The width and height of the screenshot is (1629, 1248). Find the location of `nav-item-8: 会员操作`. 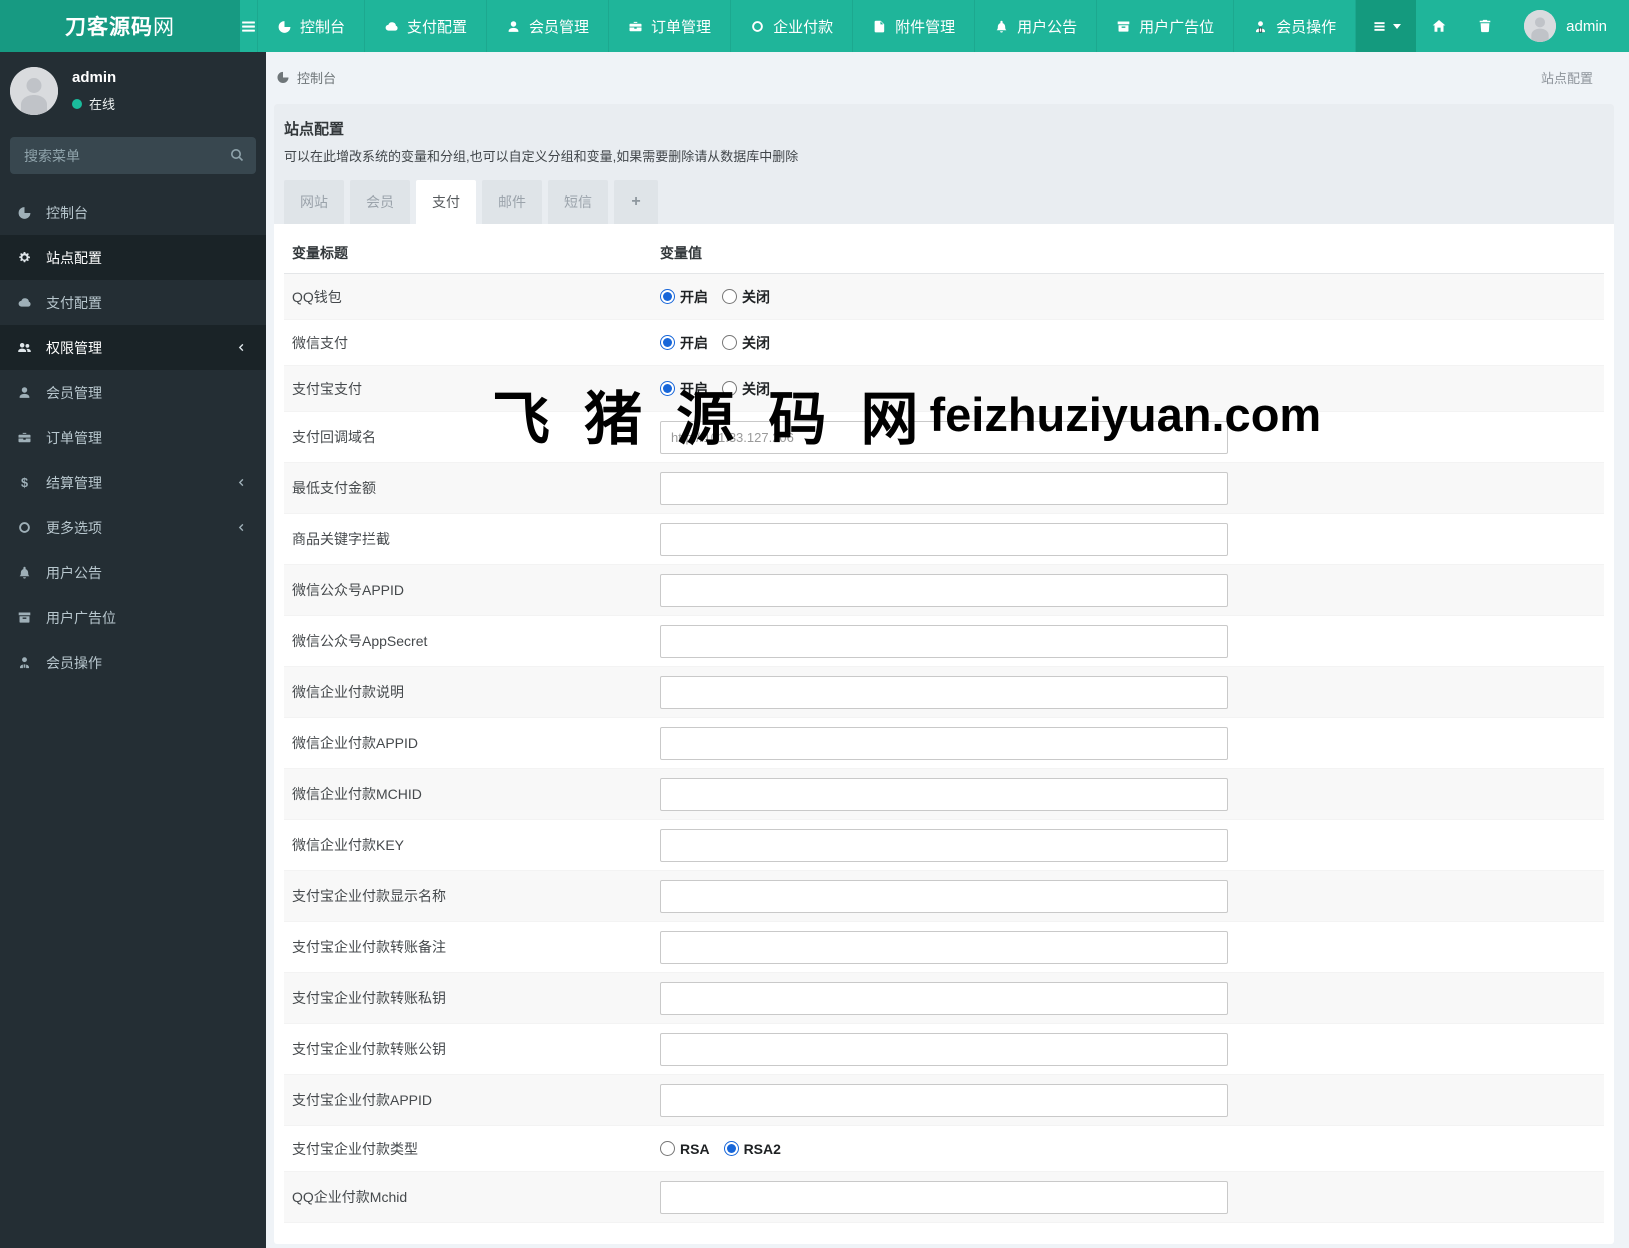

nav-item-8: 会员操作 is located at coordinates (1295, 26).